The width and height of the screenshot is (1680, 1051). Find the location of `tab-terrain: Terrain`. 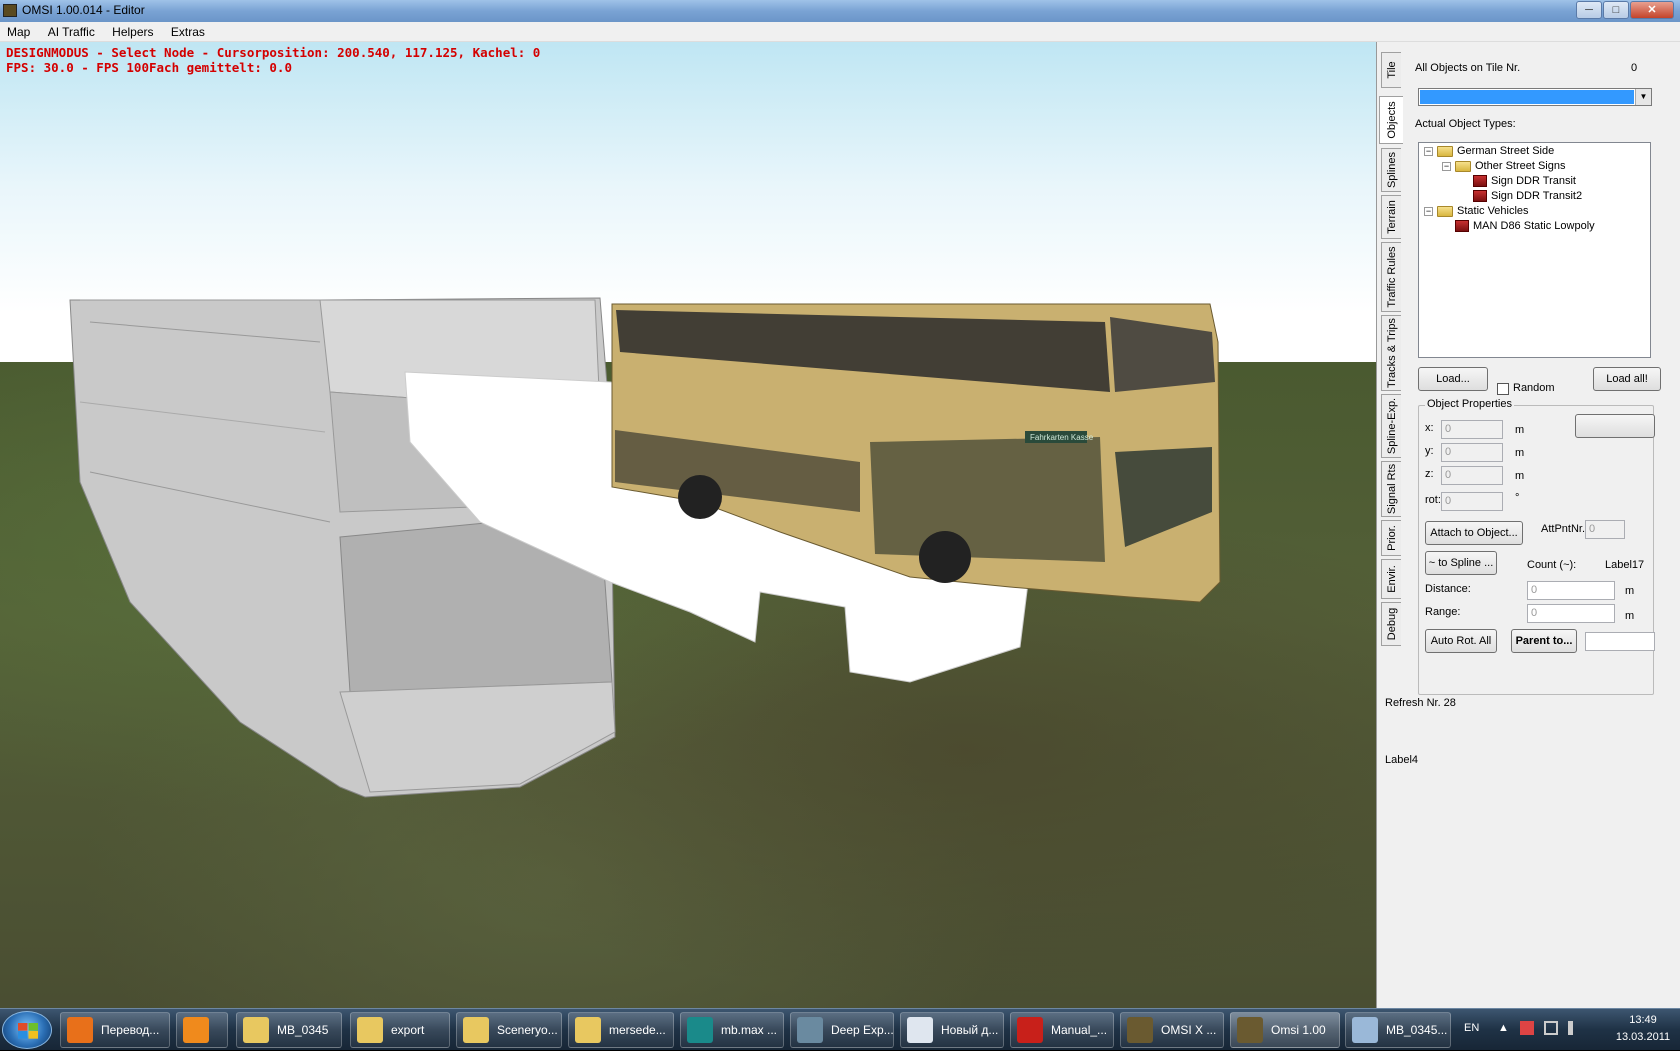

tab-terrain: Terrain is located at coordinates (1391, 217).